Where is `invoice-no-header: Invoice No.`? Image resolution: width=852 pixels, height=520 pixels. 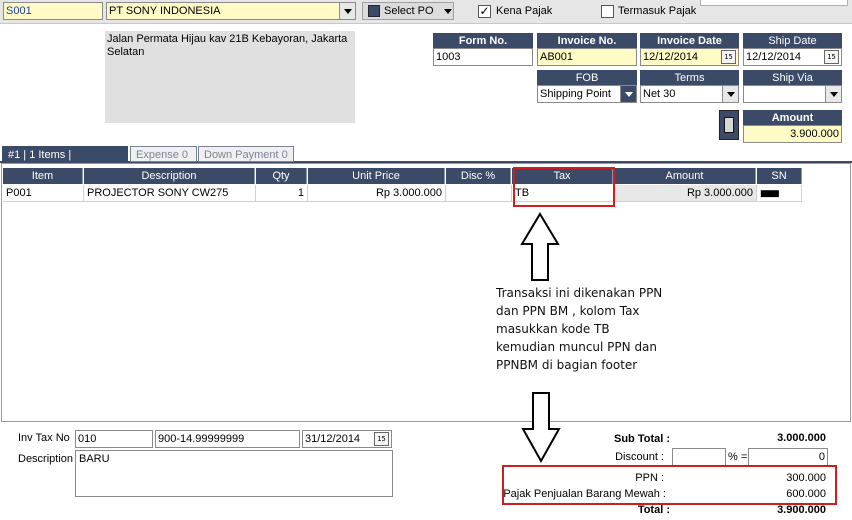 invoice-no-header: Invoice No. is located at coordinates (587, 41).